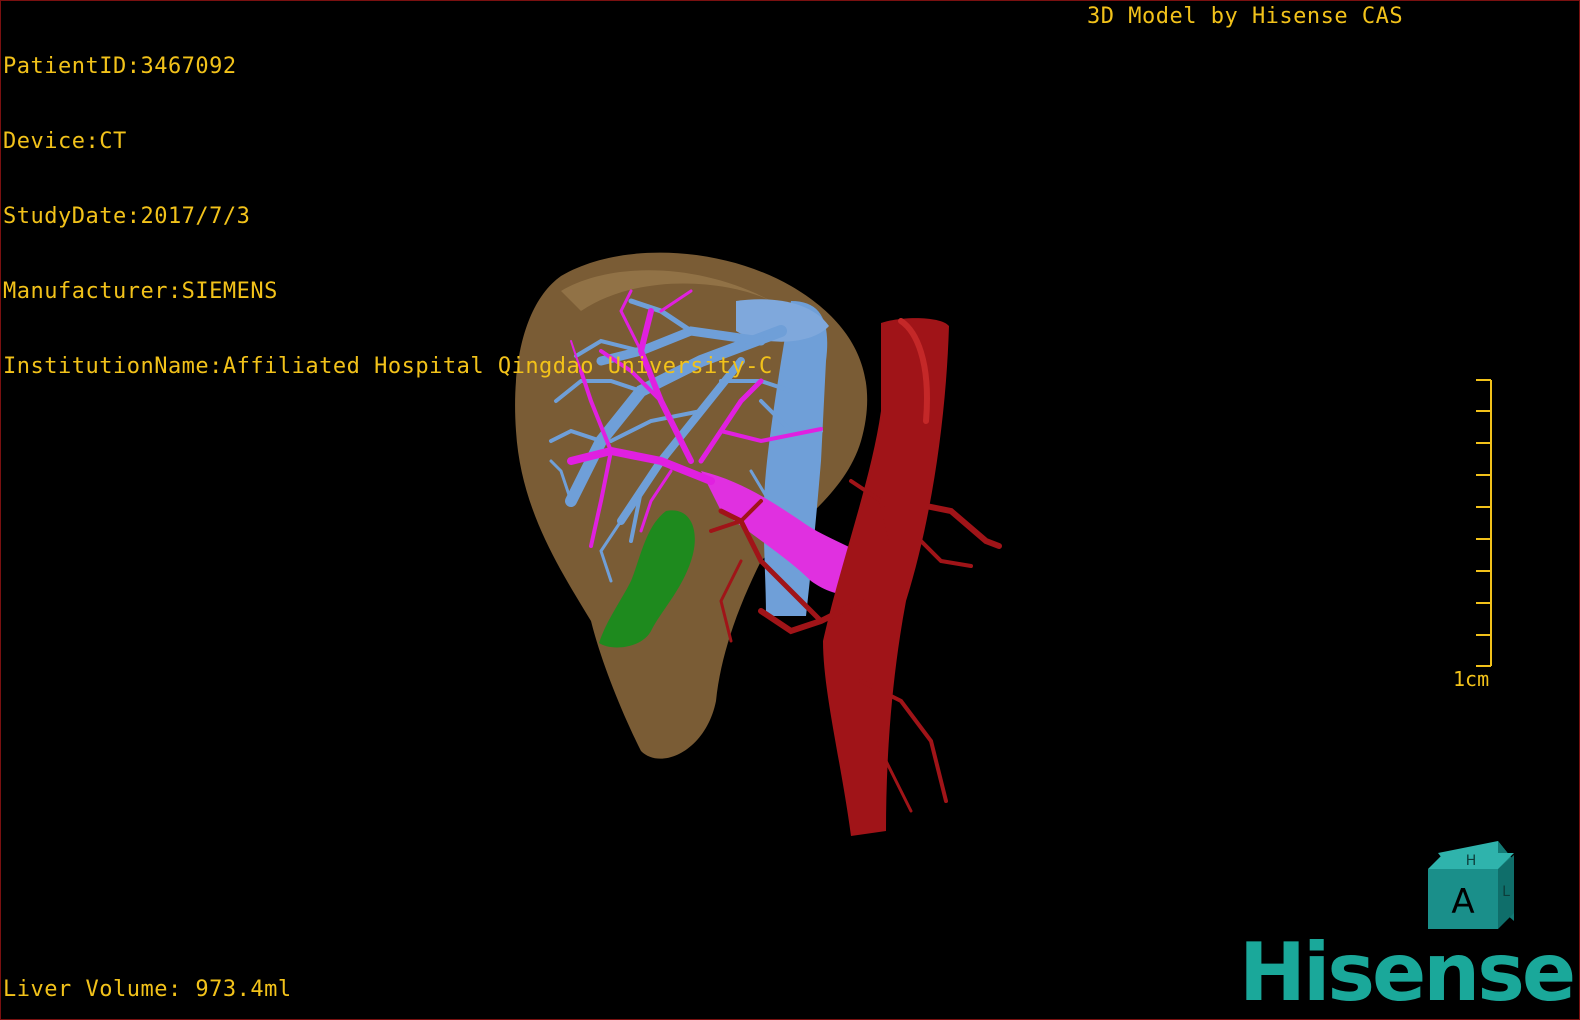 Image resolution: width=1580 pixels, height=1020 pixels. I want to click on cube-top-label: H, so click(1471, 861).